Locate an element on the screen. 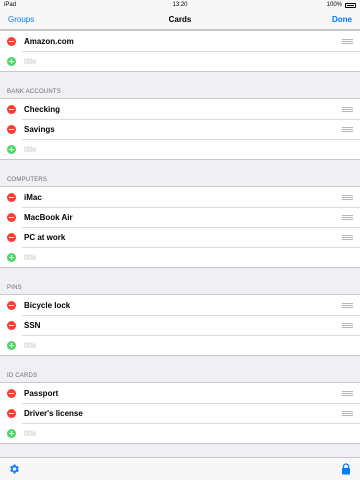 The width and height of the screenshot is (360, 480). group-bank-accounts: Checking Savings title is located at coordinates (180, 129).